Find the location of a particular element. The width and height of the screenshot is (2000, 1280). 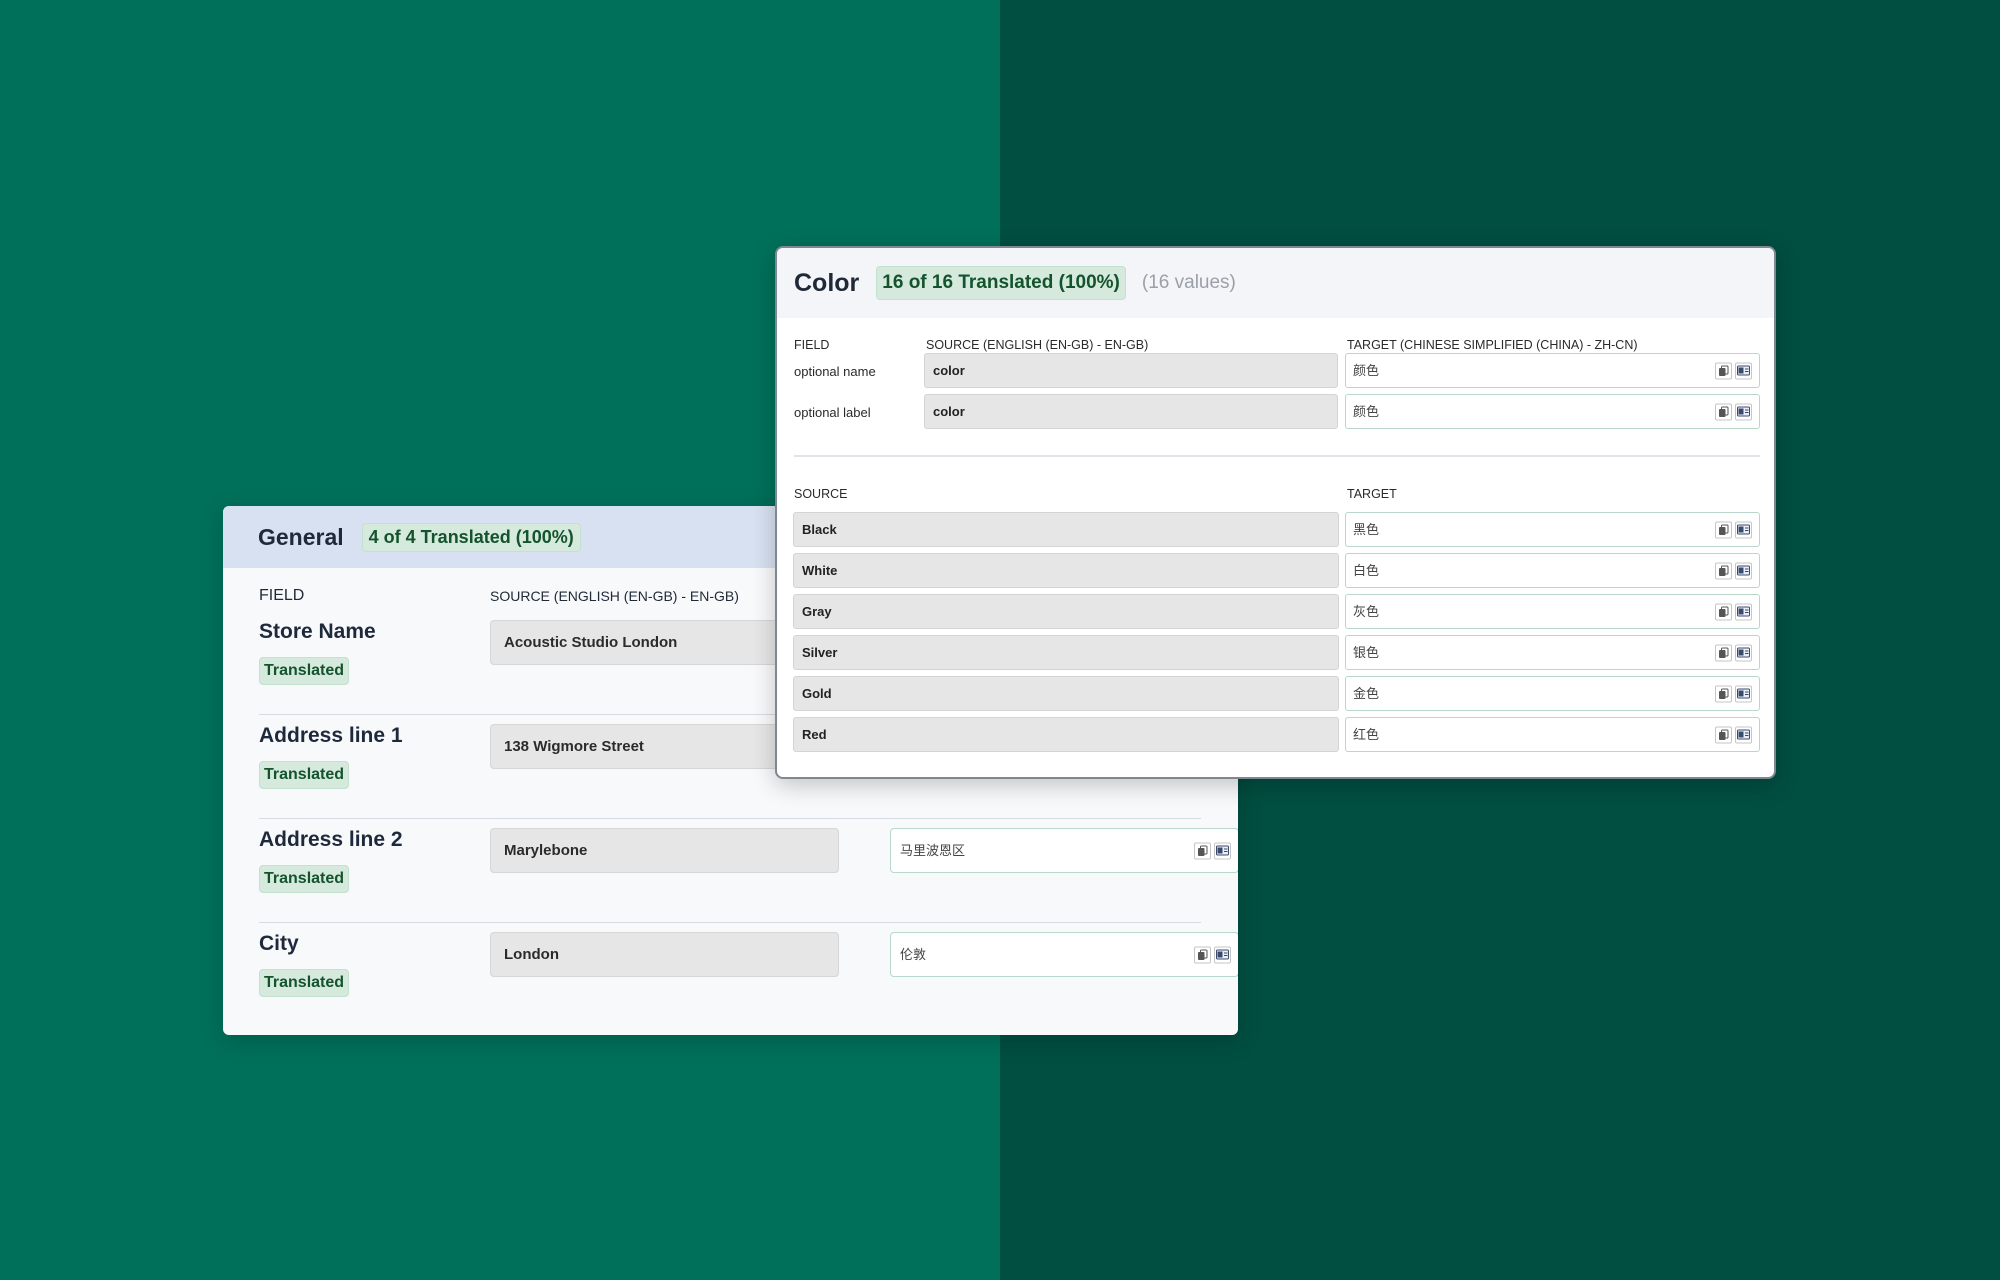

target-text-input: 伦敦 is located at coordinates (1064, 954).